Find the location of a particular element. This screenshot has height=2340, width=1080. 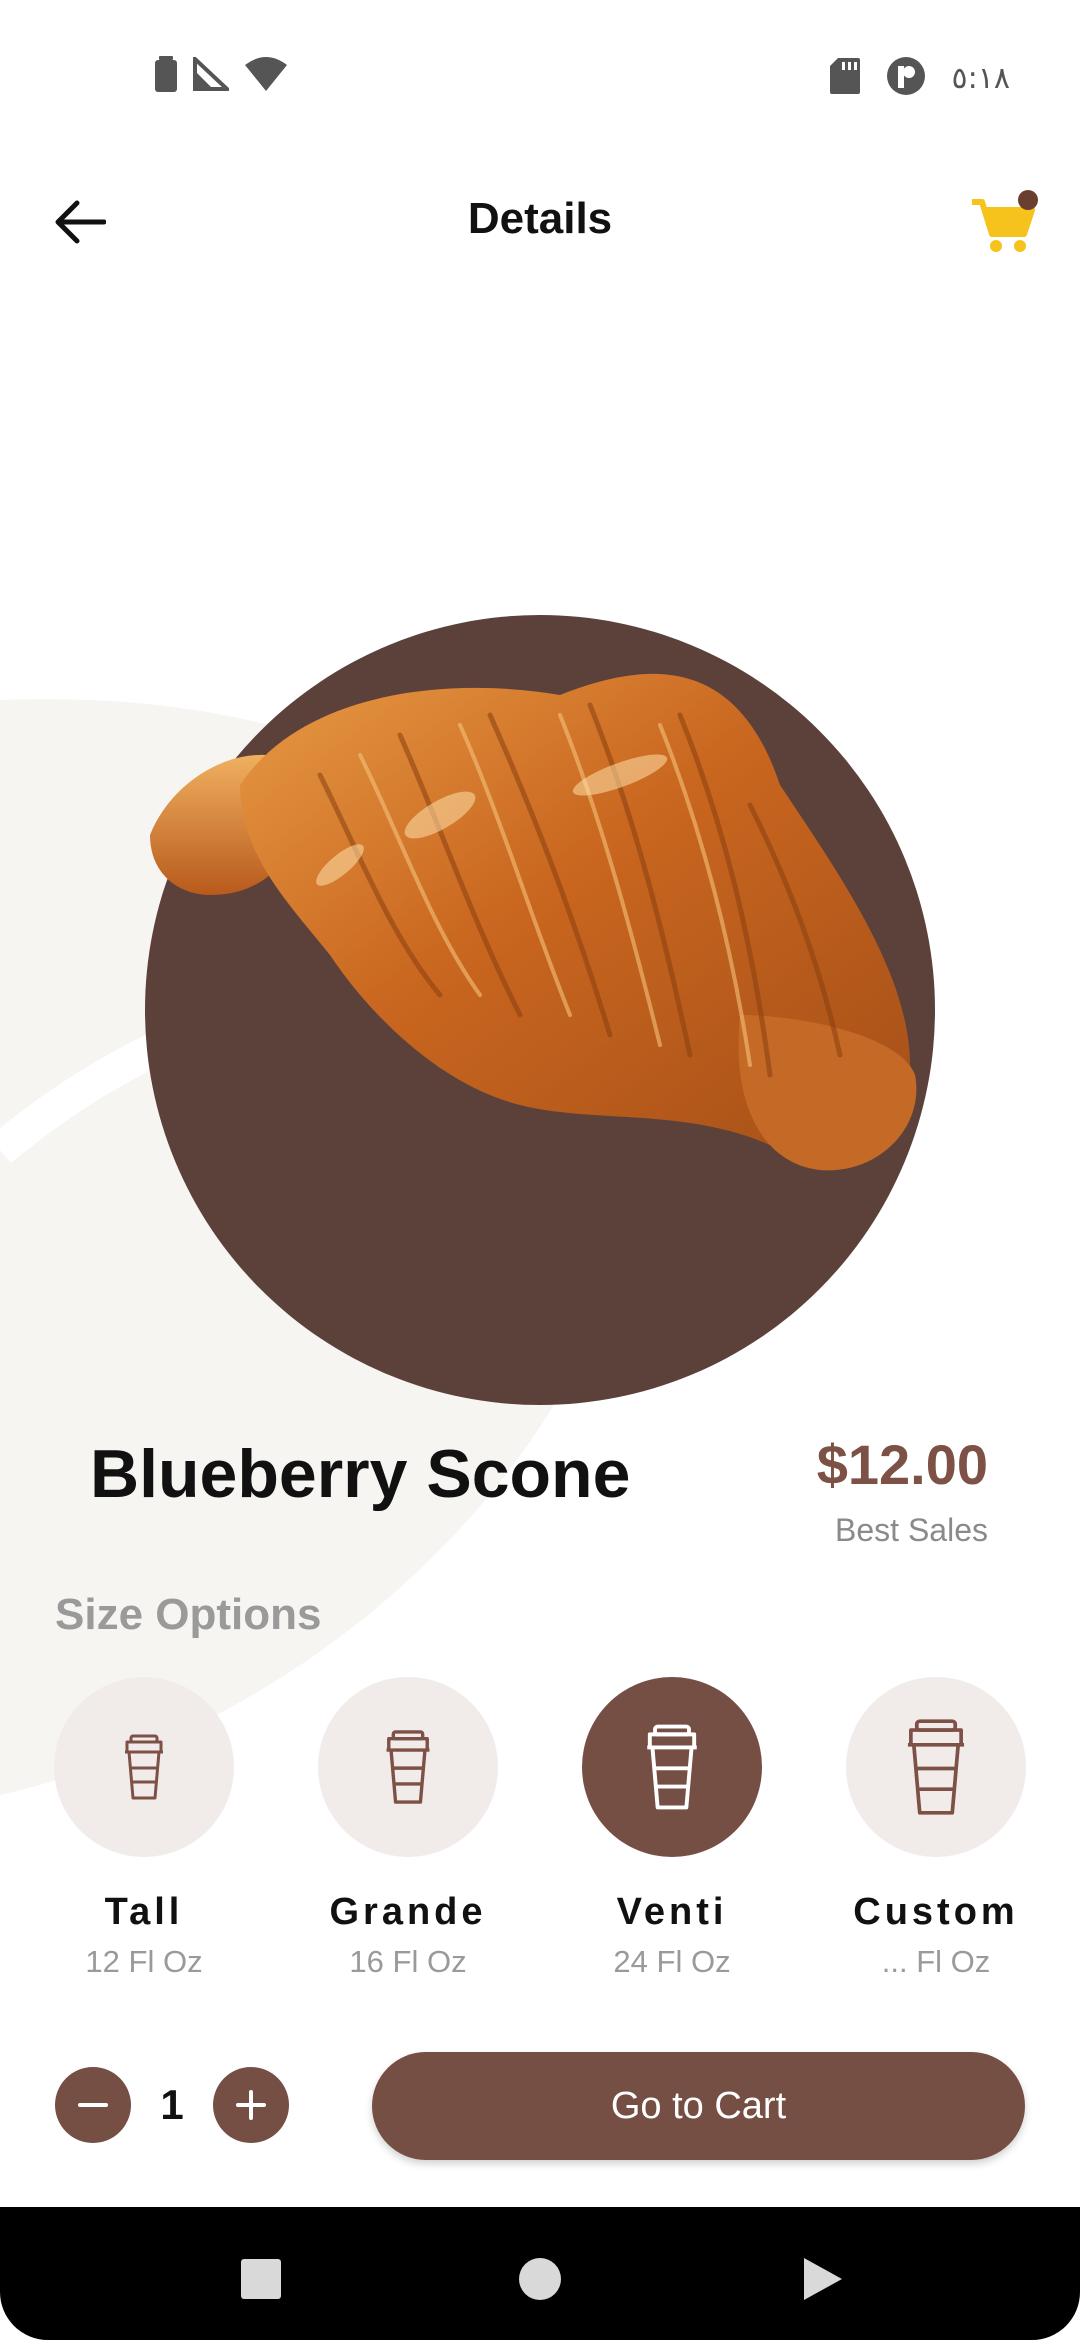

status-bar: ٥:١٨ is located at coordinates (540, 75).